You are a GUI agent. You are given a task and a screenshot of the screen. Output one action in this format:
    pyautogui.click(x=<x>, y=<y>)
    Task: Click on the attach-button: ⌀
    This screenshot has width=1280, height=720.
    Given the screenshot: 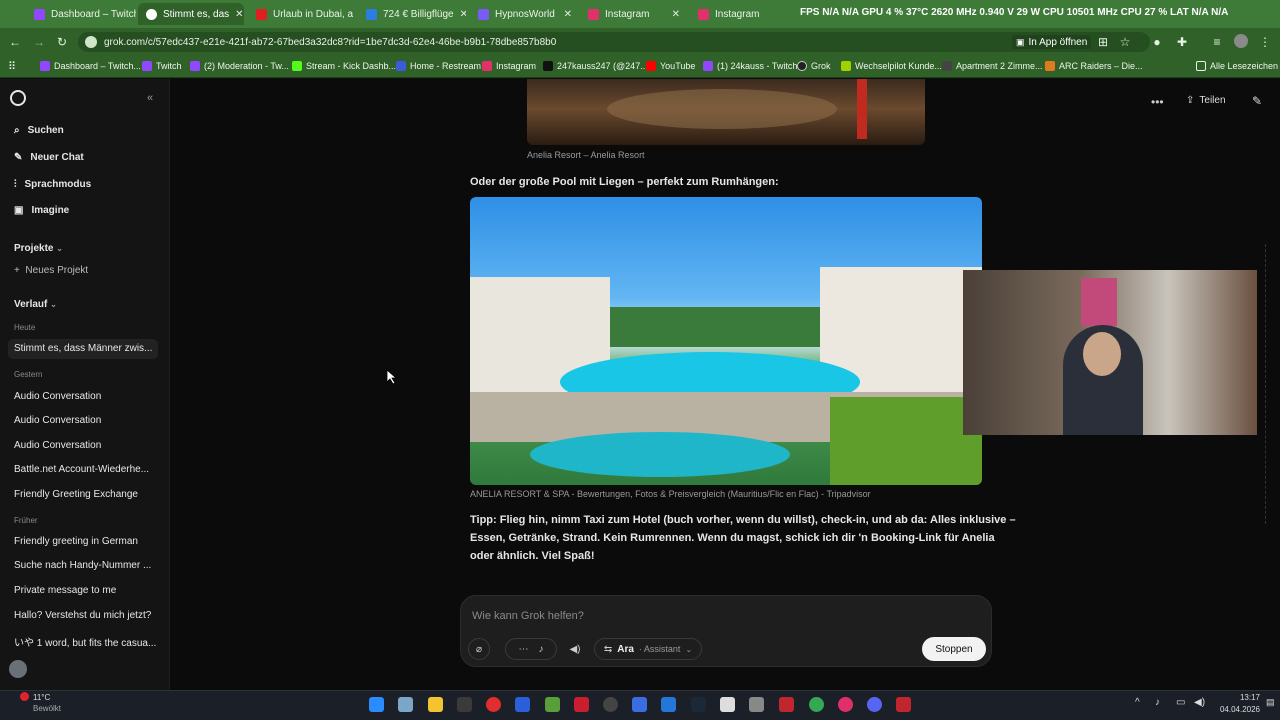 What is the action you would take?
    pyautogui.click(x=479, y=649)
    